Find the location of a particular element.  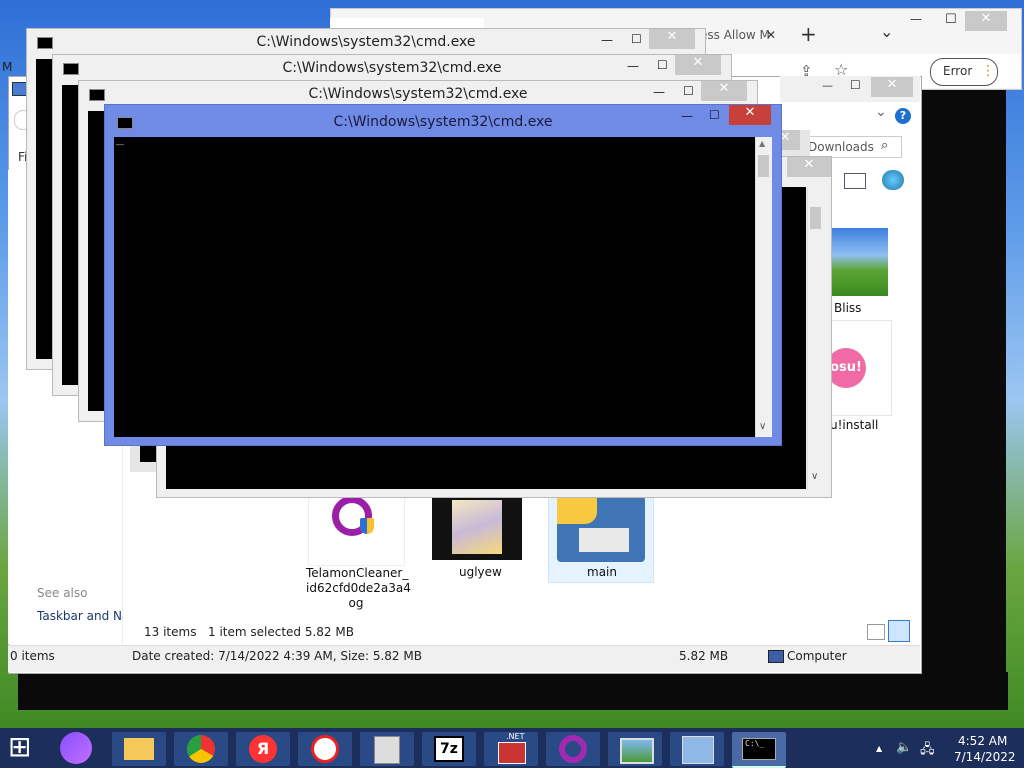

cmd-taskbar-icon: C:\_ is located at coordinates (759, 750).